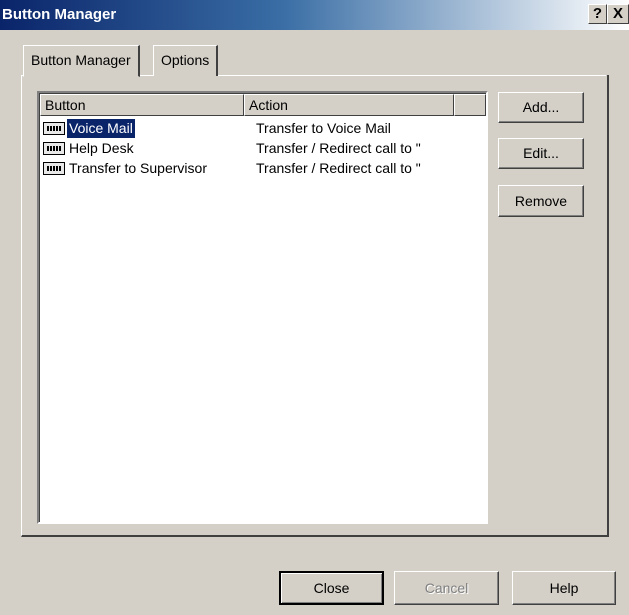  What do you see at coordinates (186, 60) in the screenshot?
I see `tab-options: Options` at bounding box center [186, 60].